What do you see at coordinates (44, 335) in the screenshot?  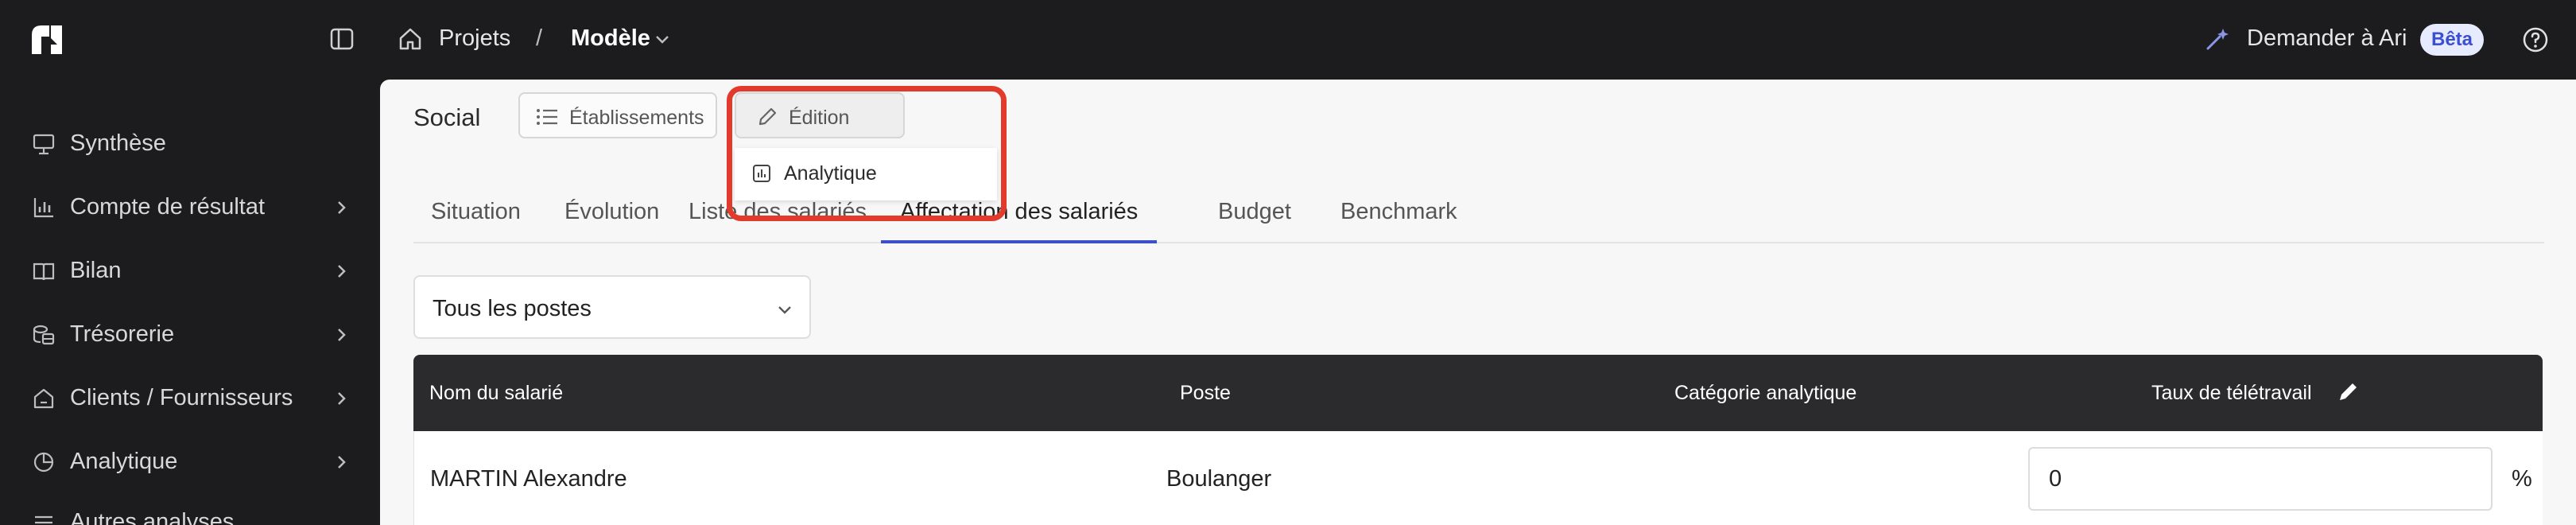 I see `coins-icon` at bounding box center [44, 335].